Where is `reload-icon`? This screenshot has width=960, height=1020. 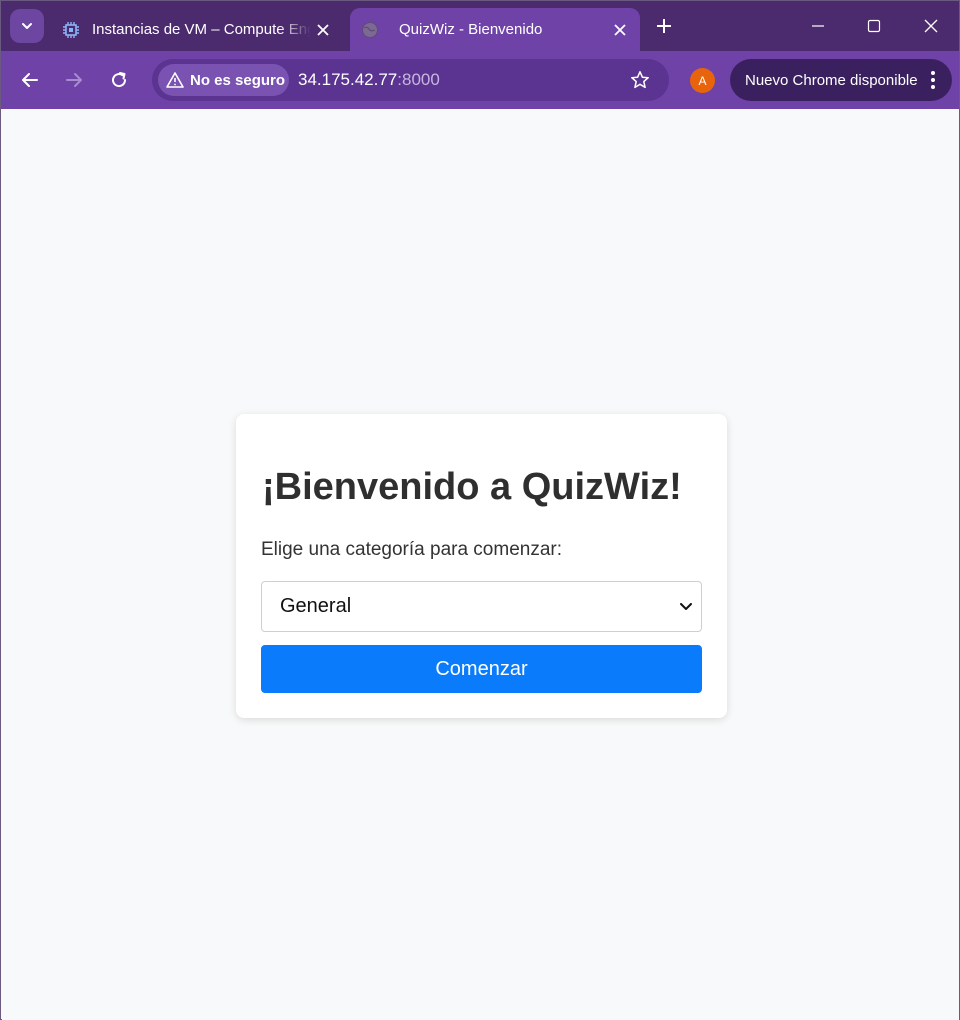 reload-icon is located at coordinates (119, 80).